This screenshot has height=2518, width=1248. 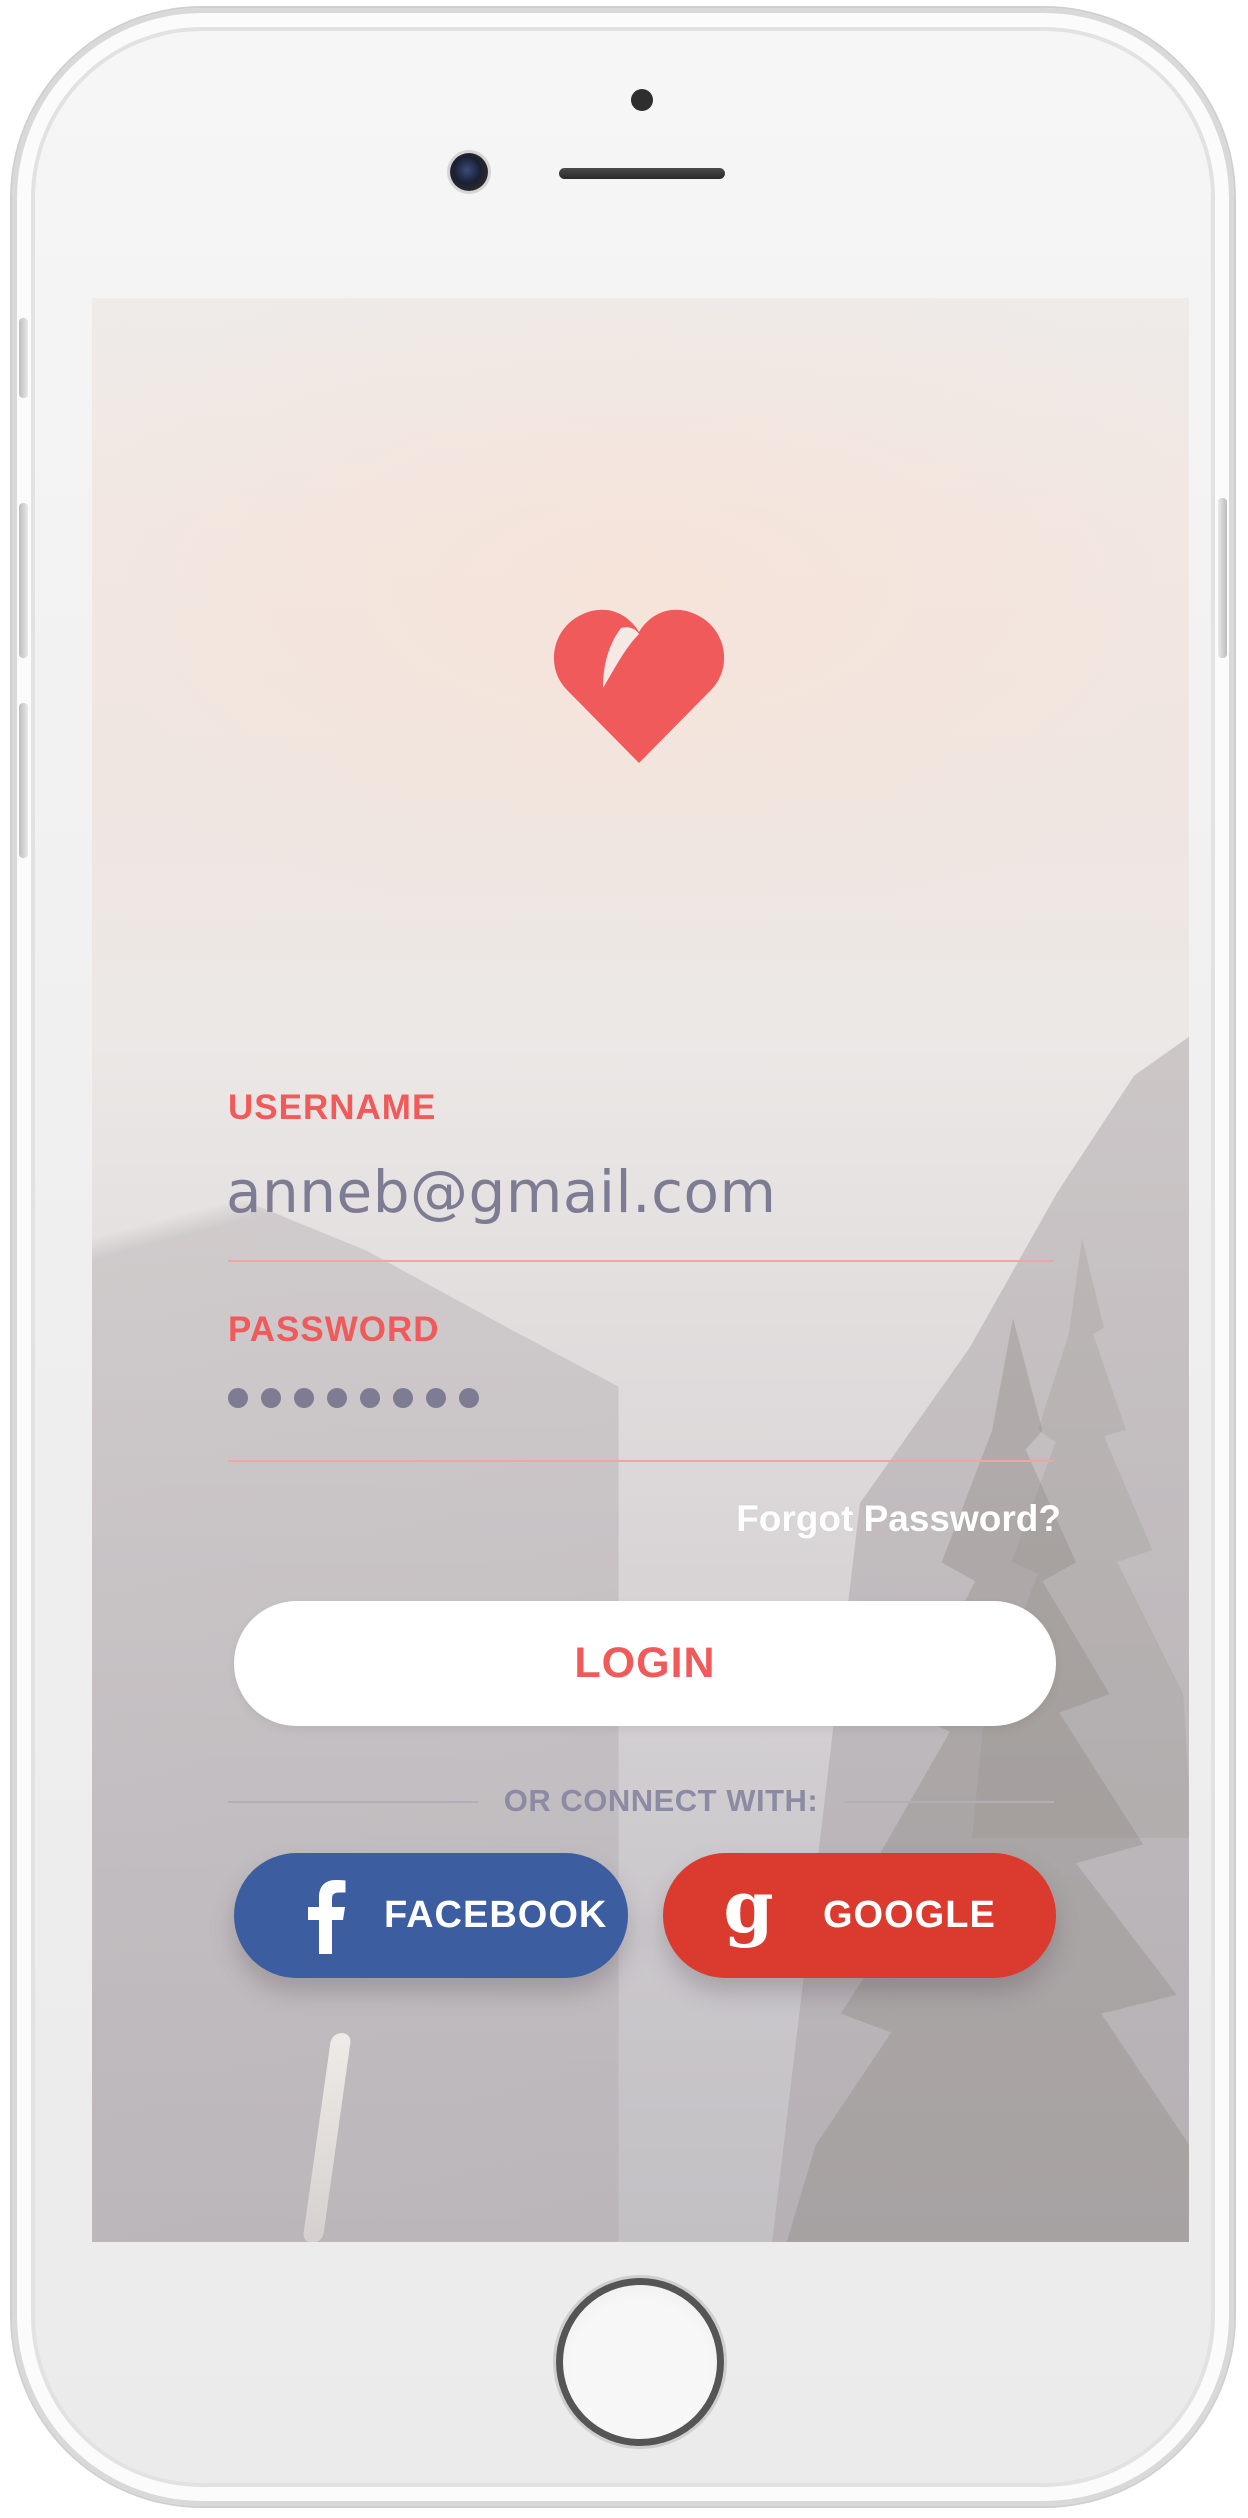 I want to click on facebook-f-icon, so click(x=326, y=1916).